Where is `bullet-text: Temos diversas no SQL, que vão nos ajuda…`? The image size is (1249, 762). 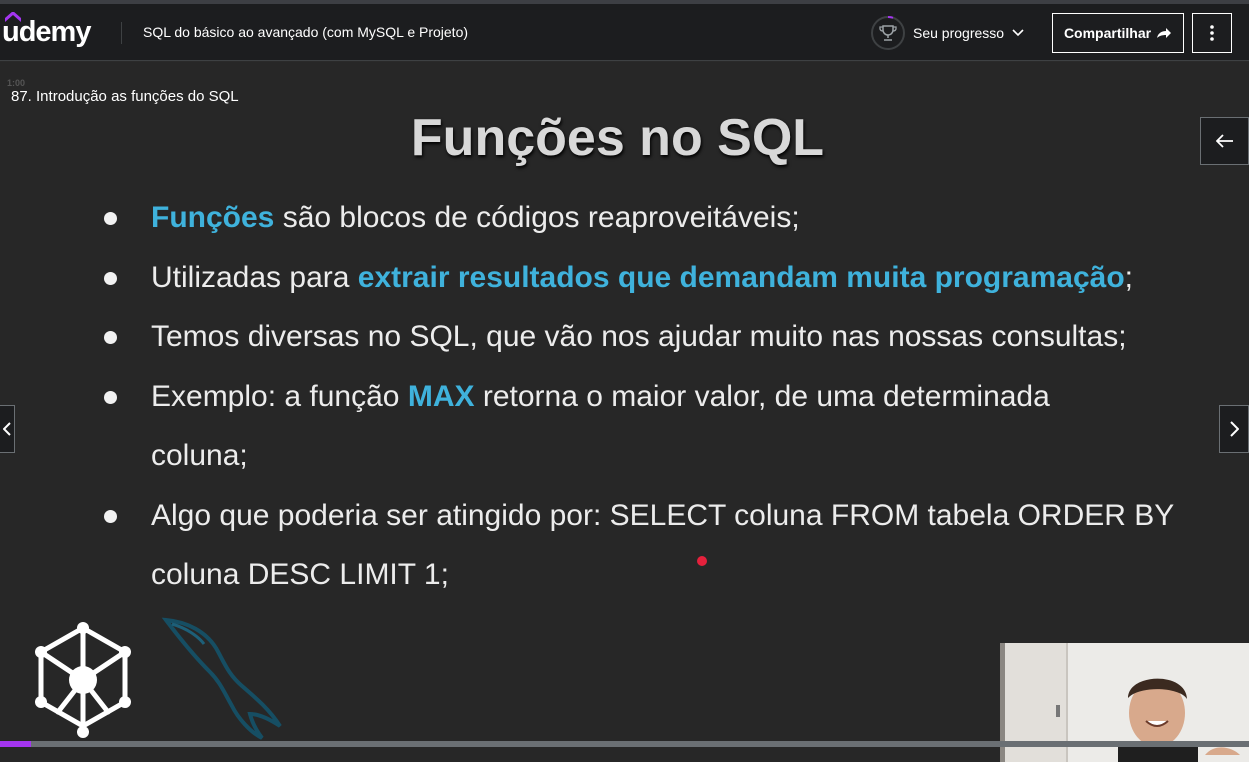 bullet-text: Temos diversas no SQL, que vão nos ajuda… is located at coordinates (639, 336).